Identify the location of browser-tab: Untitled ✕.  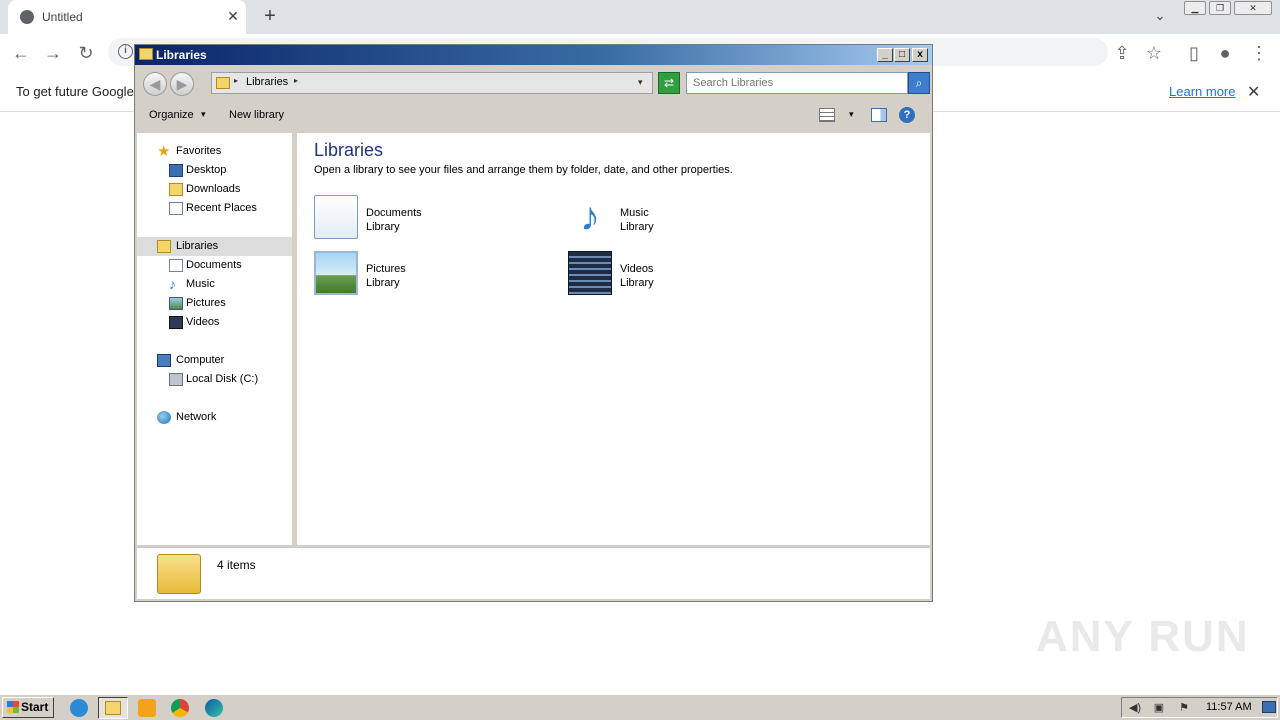
(127, 17).